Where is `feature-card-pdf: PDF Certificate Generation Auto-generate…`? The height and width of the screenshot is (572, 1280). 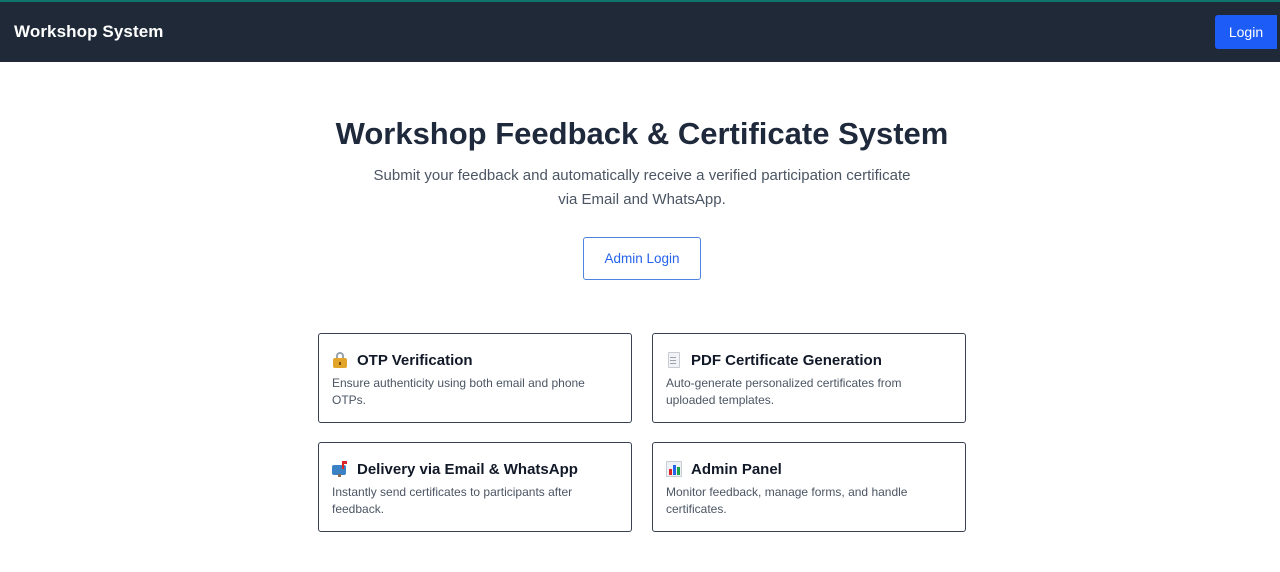
feature-card-pdf: PDF Certificate Generation Auto-generate… is located at coordinates (809, 378).